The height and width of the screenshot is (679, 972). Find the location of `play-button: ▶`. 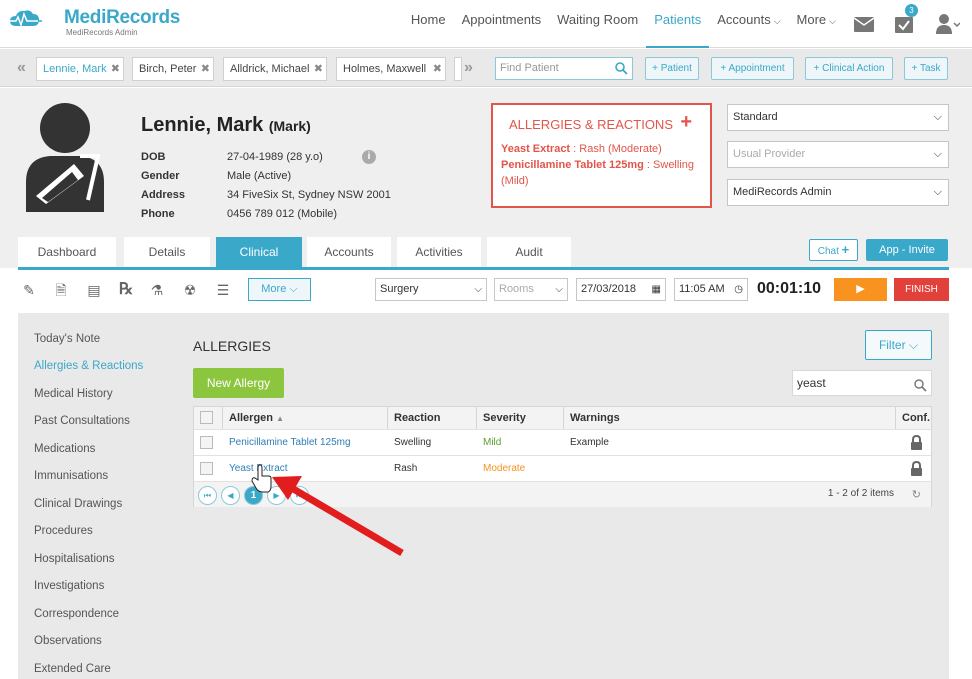

play-button: ▶ is located at coordinates (860, 289).